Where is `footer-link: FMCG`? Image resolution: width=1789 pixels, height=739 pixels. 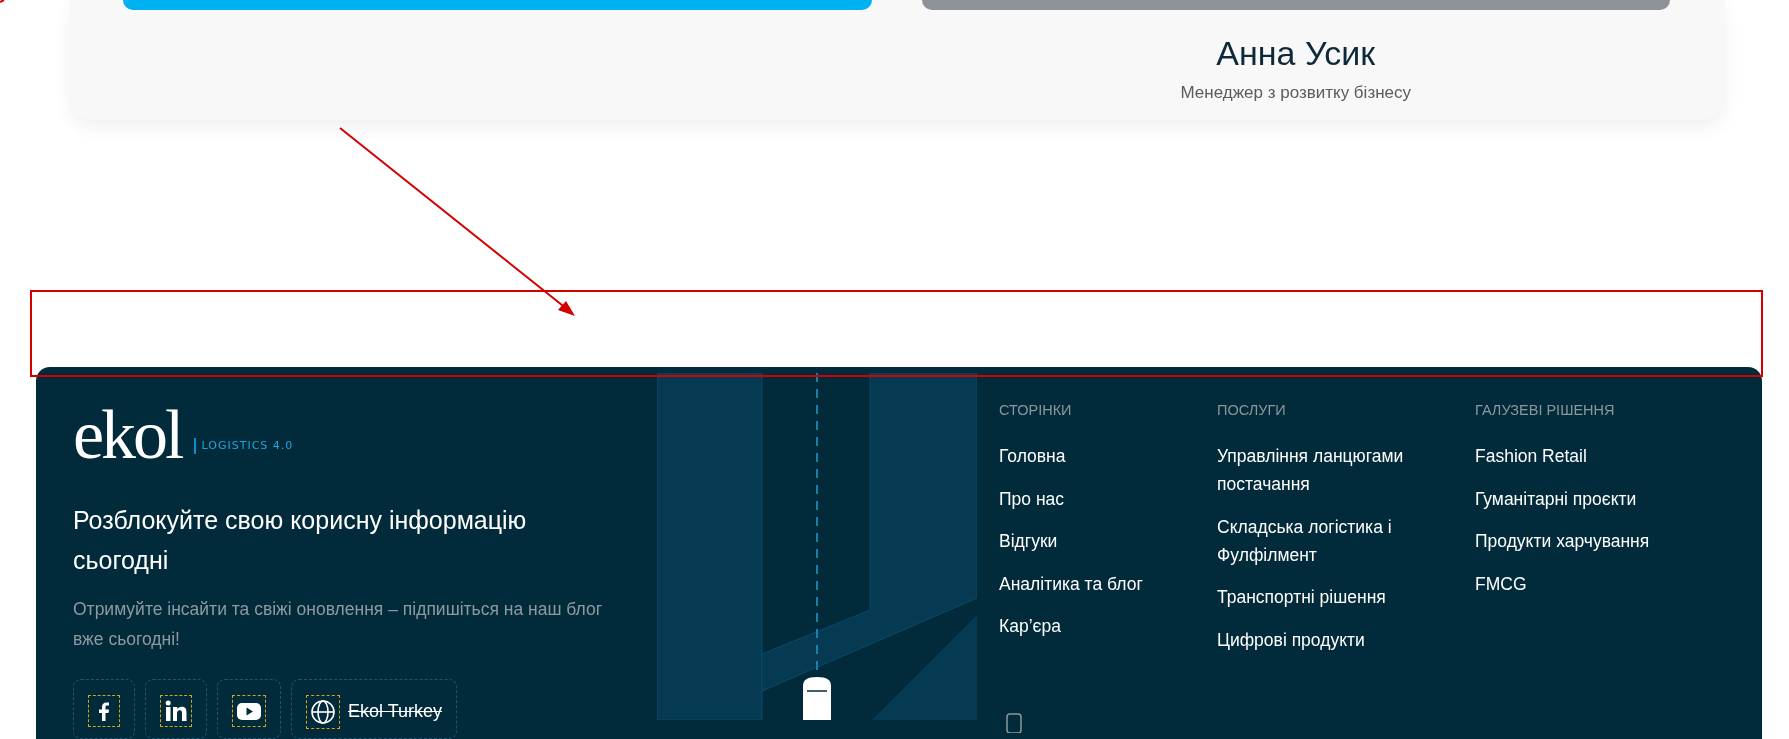
footer-link: FMCG is located at coordinates (1595, 583).